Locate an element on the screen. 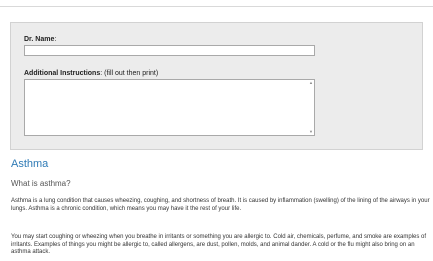 The width and height of the screenshot is (433, 261). instructions-textarea is located at coordinates (169, 107).